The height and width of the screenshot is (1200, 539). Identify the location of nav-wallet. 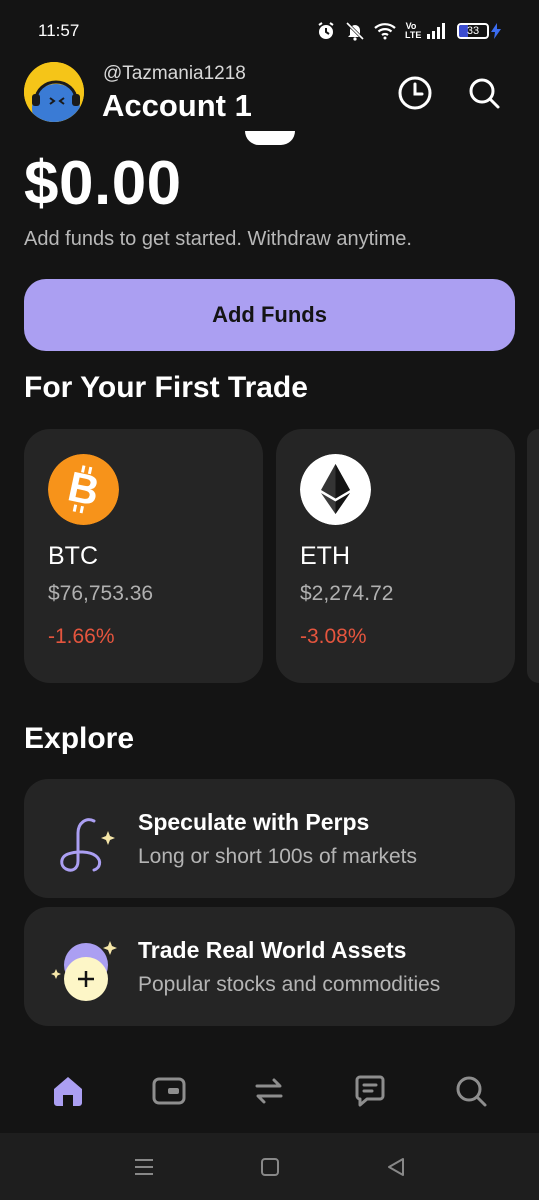
(169, 1091).